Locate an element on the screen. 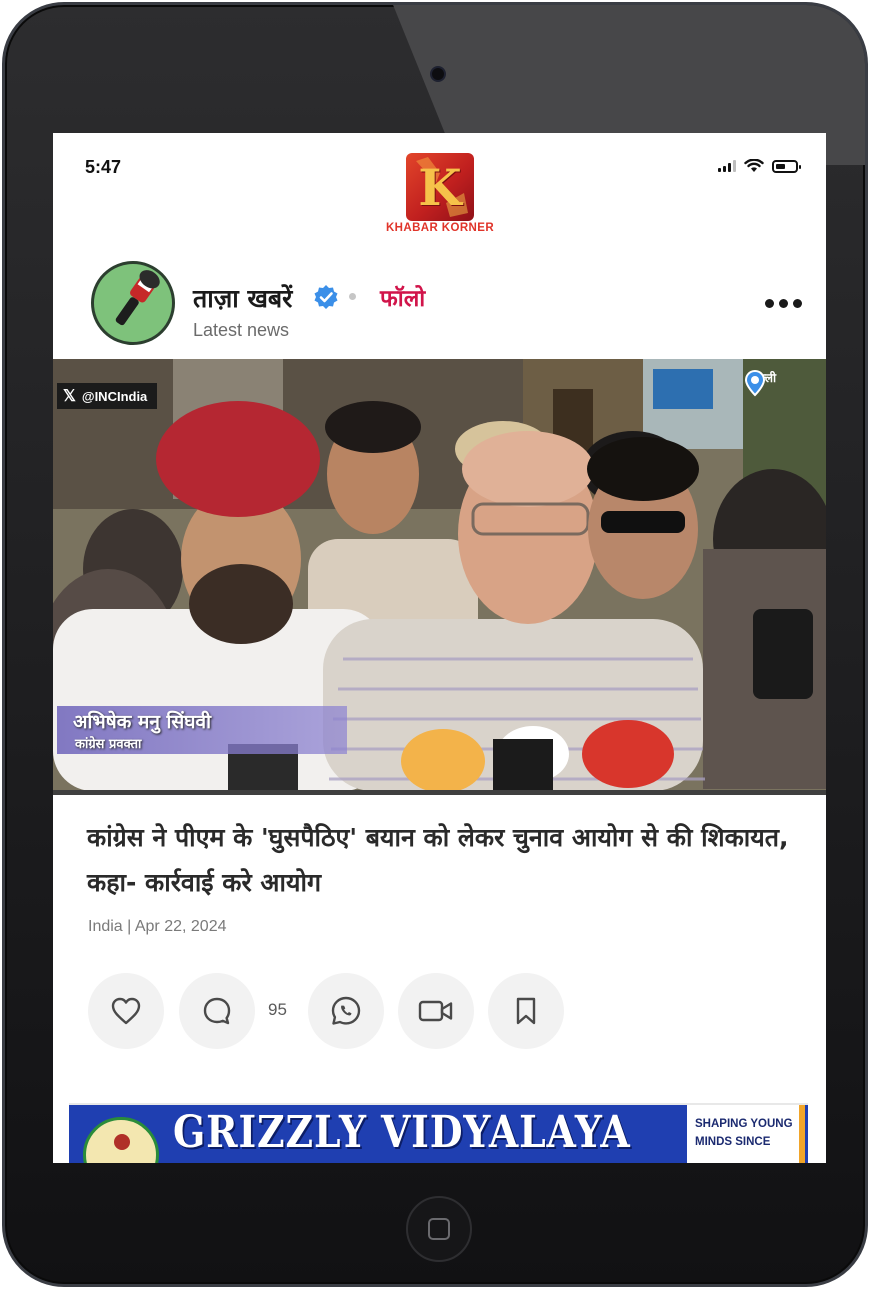 The width and height of the screenshot is (870, 1289). publisher-name: ताज़ा खबरें is located at coordinates (242, 298).